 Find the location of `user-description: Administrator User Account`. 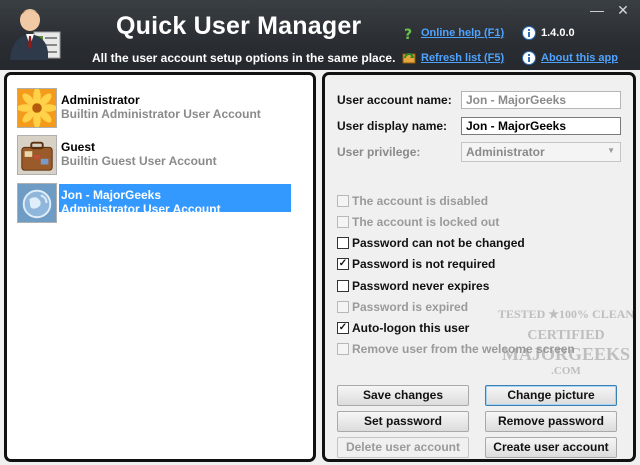

user-description: Administrator User Account is located at coordinates (141, 209).